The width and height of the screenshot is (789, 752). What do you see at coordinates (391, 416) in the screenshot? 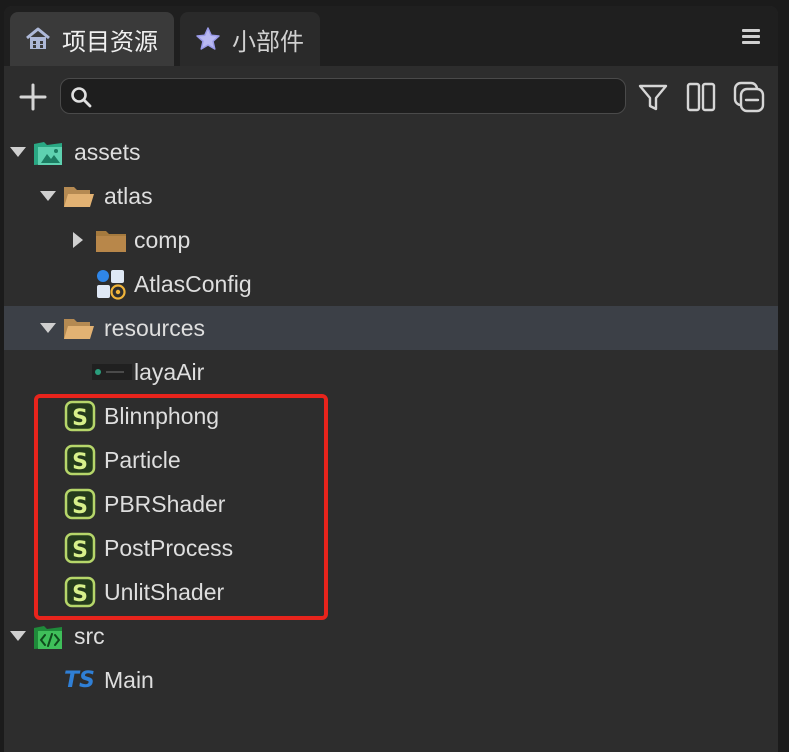
I see `tree-item-shader: S Blinnphong` at bounding box center [391, 416].